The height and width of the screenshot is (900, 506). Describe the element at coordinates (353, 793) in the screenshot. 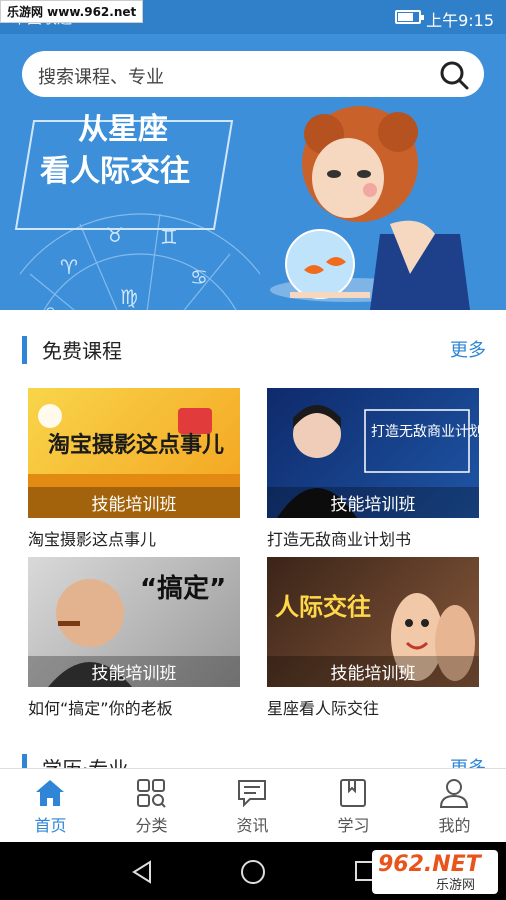

I see `book-icon` at that location.